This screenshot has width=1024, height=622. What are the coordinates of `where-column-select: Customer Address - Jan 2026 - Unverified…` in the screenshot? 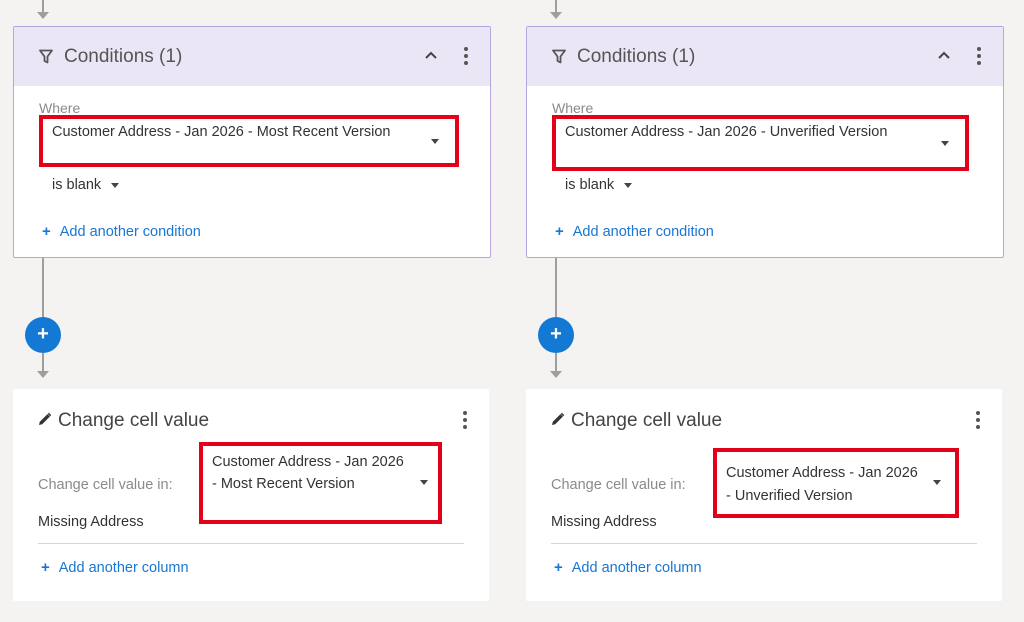 It's located at (760, 143).